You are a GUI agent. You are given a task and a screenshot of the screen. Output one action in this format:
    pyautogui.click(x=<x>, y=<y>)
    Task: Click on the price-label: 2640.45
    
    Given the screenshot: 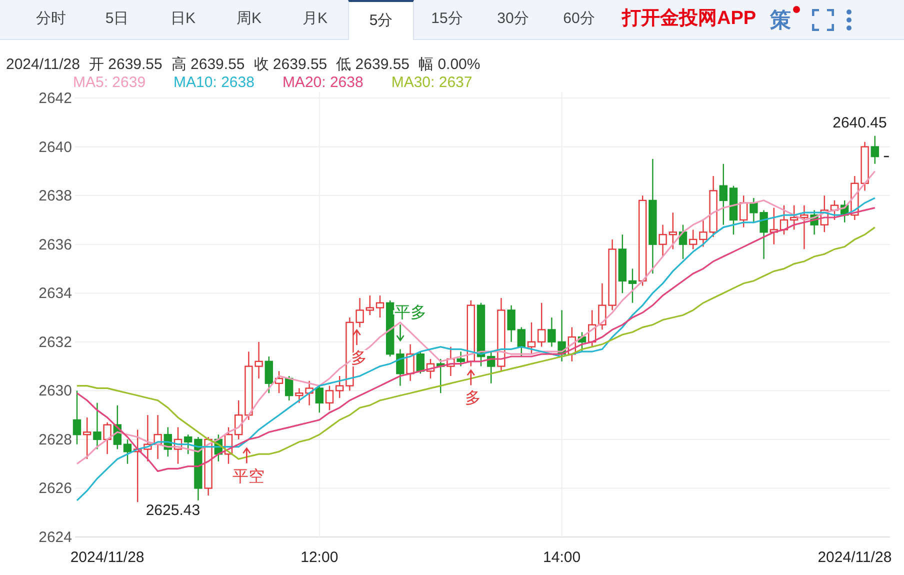 What is the action you would take?
    pyautogui.click(x=859, y=123)
    